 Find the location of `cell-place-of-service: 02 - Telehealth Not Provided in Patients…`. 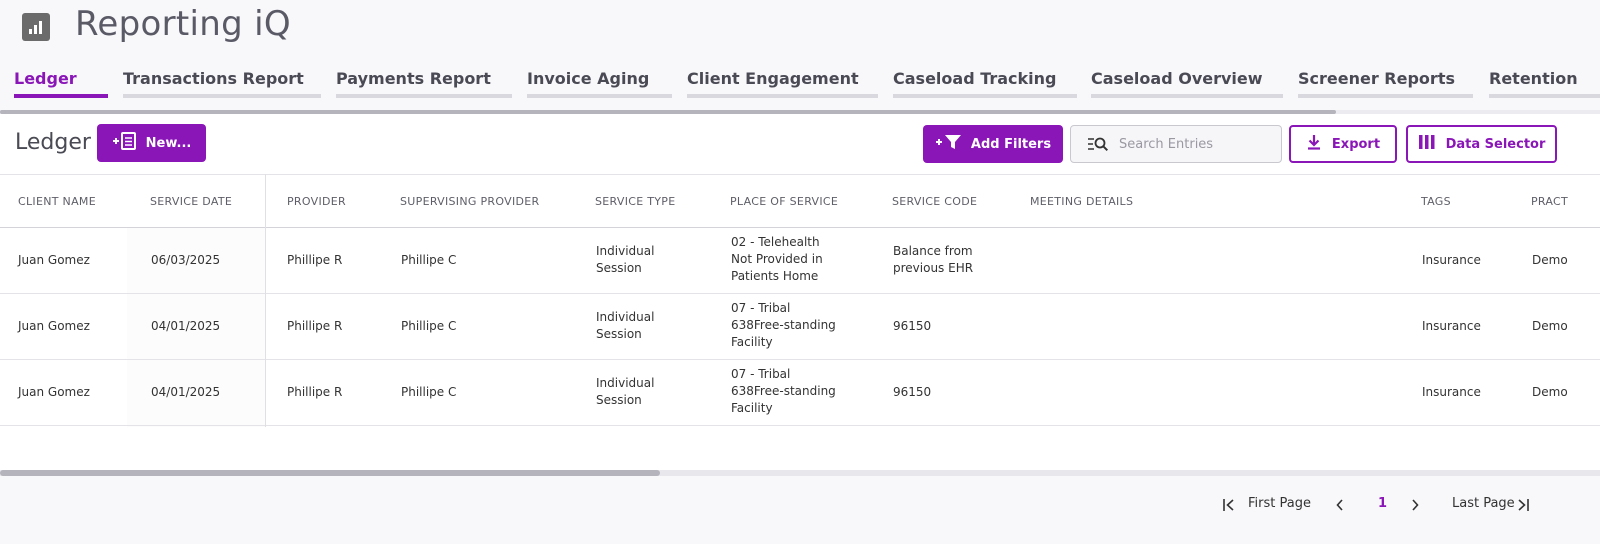

cell-place-of-service: 02 - Telehealth Not Provided in Patients… is located at coordinates (777, 259).